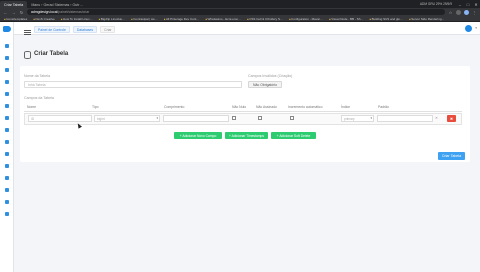  I want to click on unsigned-checkbox, so click(260, 118).